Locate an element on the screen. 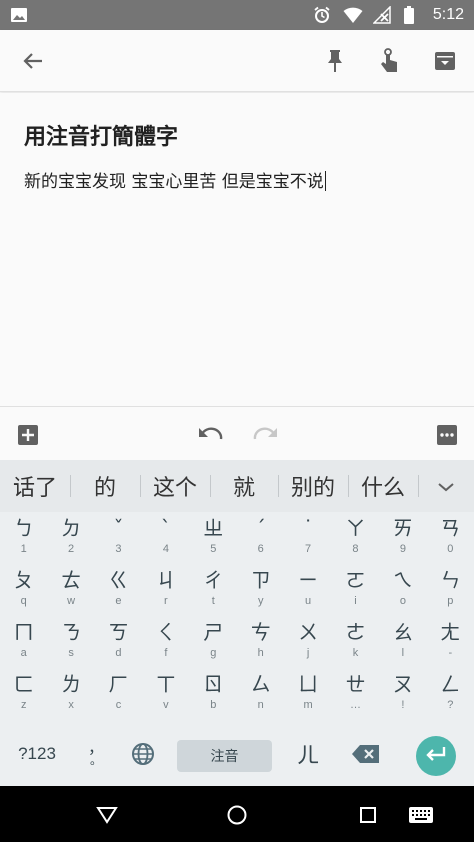 This screenshot has height=842, width=474. pin-icon is located at coordinates (335, 61).